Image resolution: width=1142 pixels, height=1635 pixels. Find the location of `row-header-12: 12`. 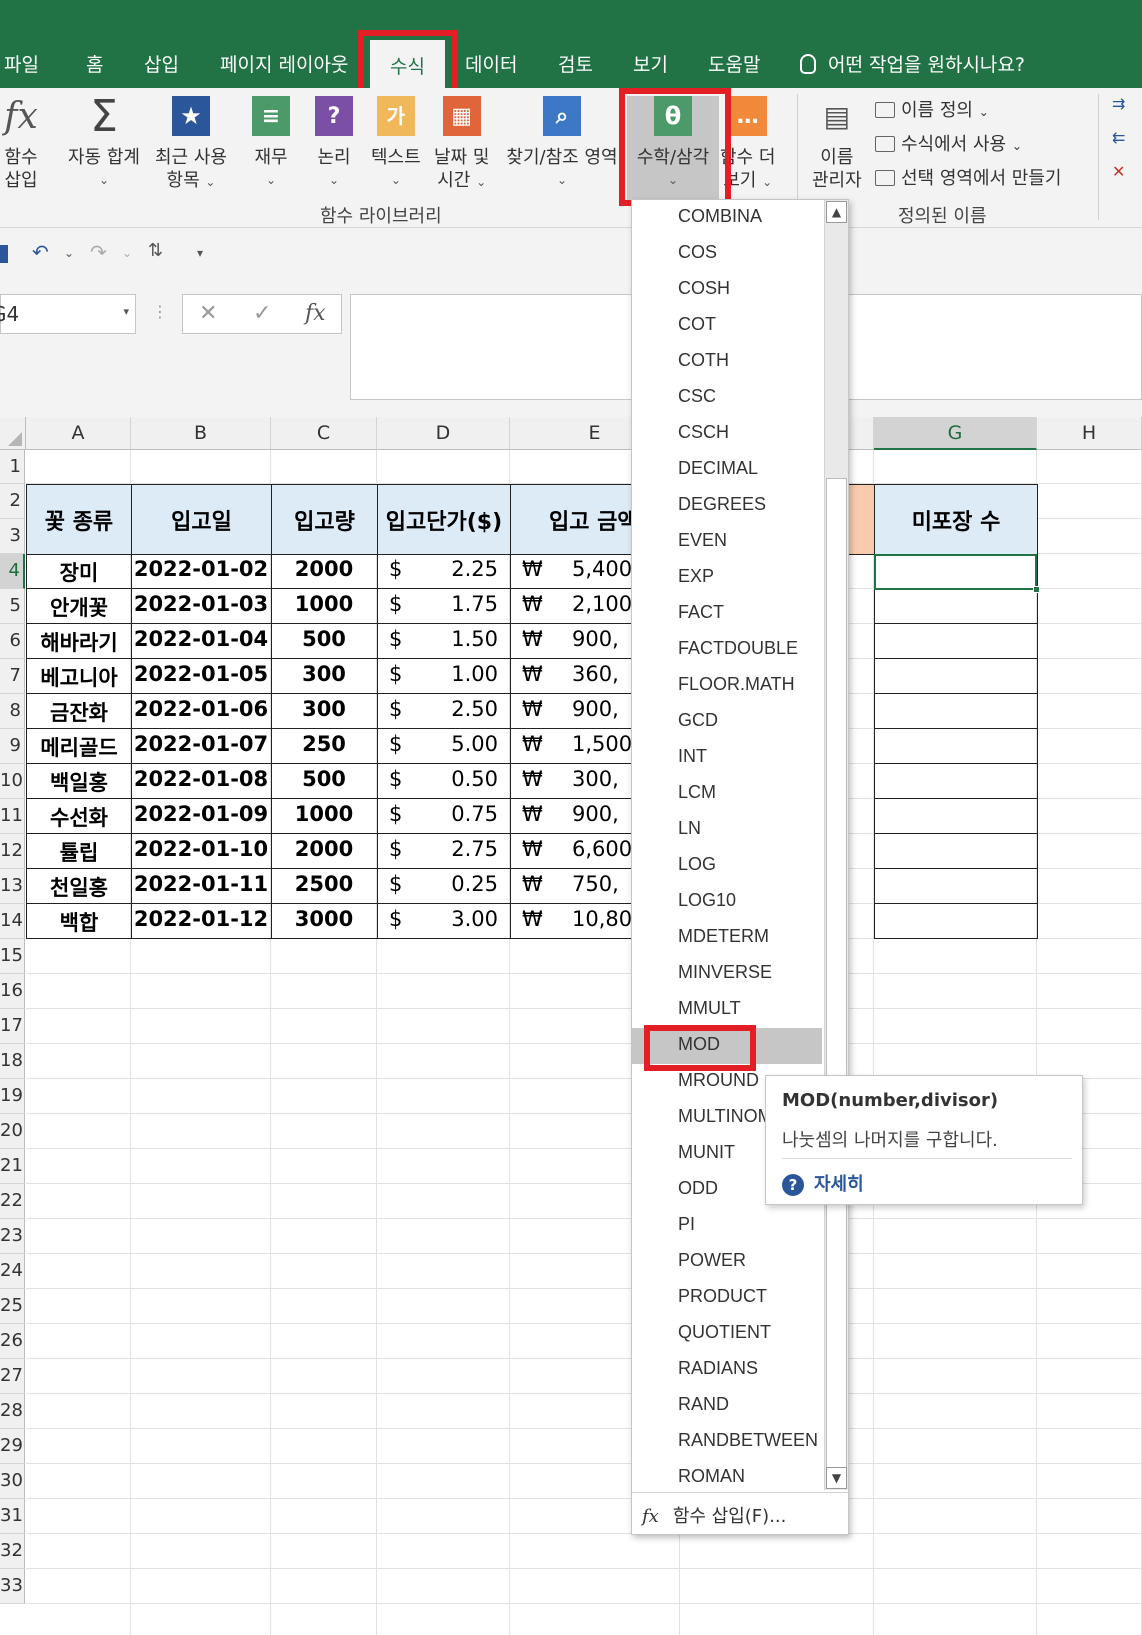

row-header-12: 12 is located at coordinates (12, 851).